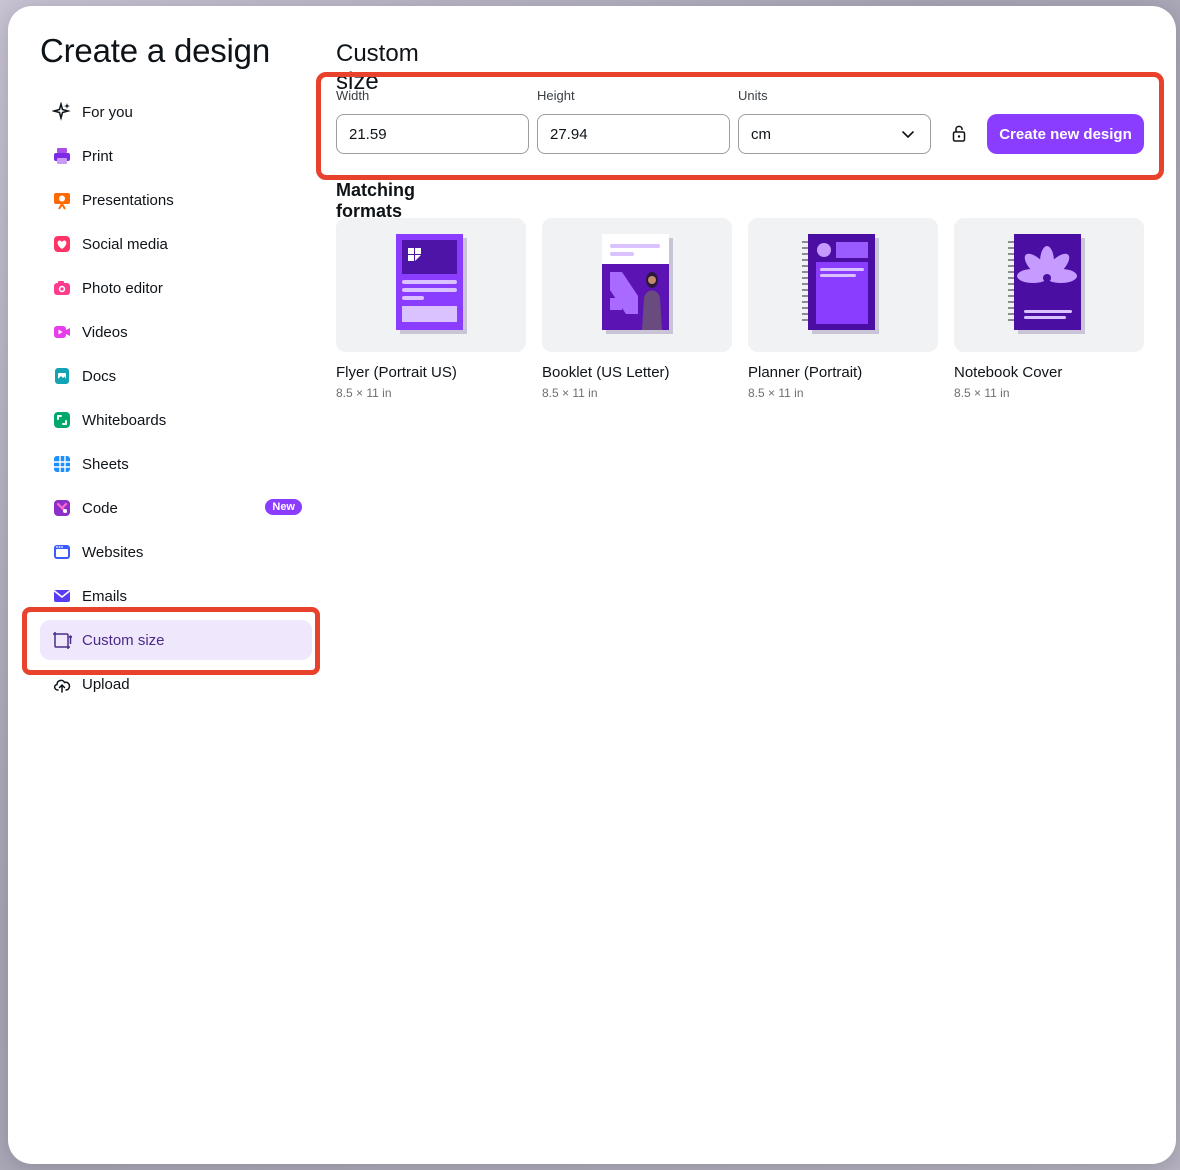  I want to click on chevron-down-icon, so click(908, 136).